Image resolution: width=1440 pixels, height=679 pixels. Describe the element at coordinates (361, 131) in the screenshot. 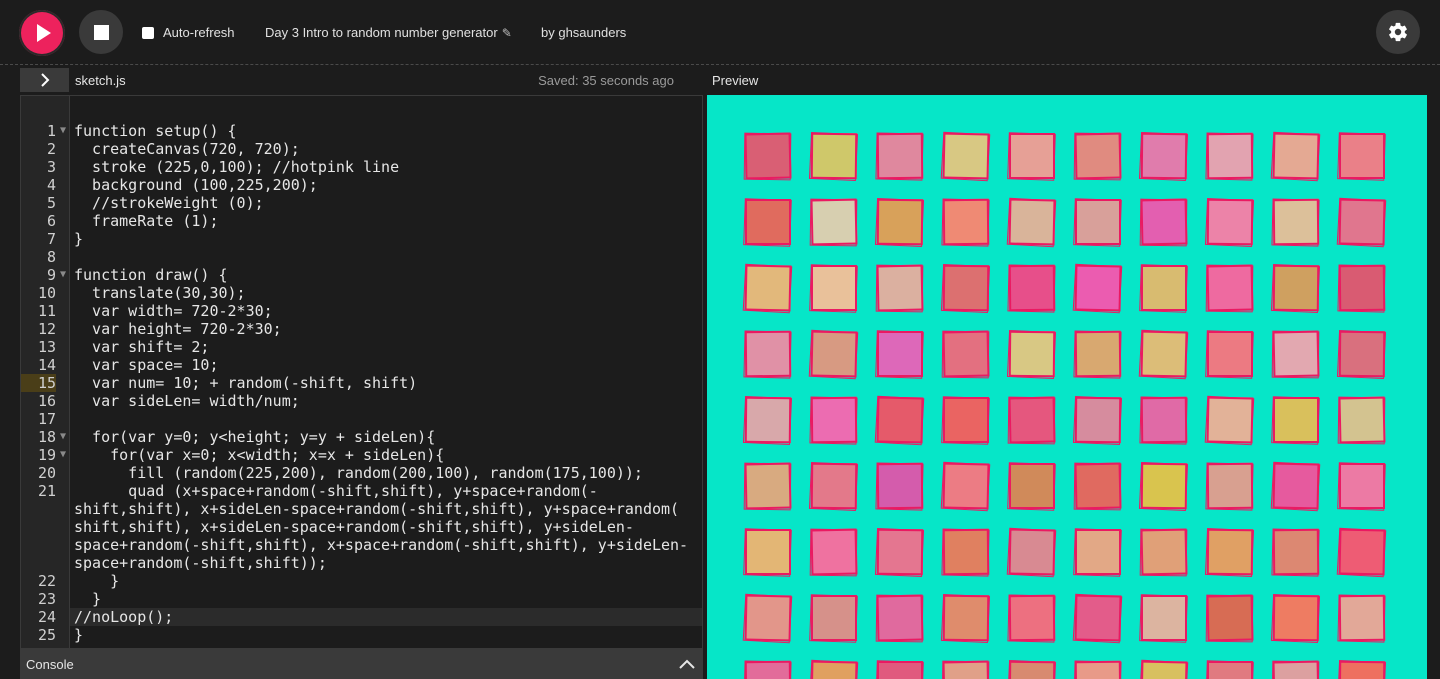

I see `code-line: 1 ▼ function setup() {` at that location.